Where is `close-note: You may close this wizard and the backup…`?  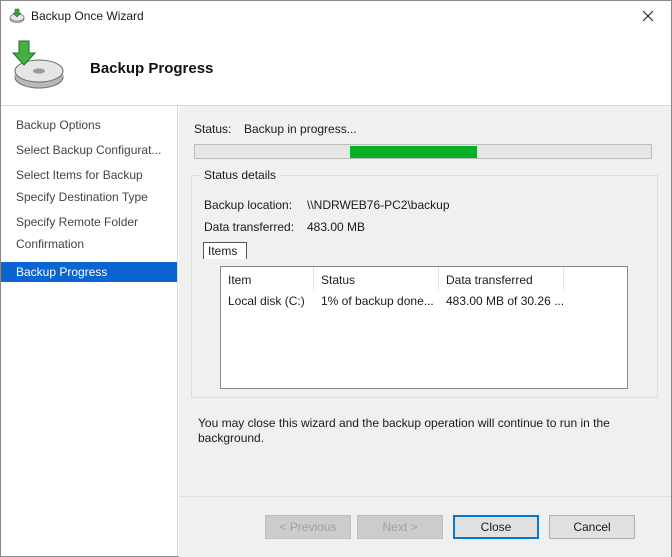 close-note: You may close this wizard and the backup… is located at coordinates (404, 430).